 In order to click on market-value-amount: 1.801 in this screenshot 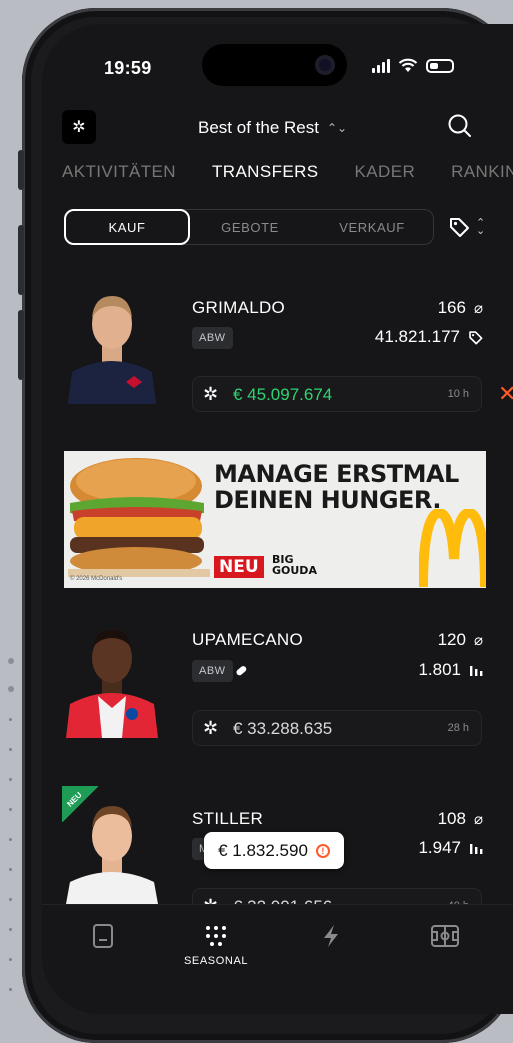, I will do `click(439, 669)`.